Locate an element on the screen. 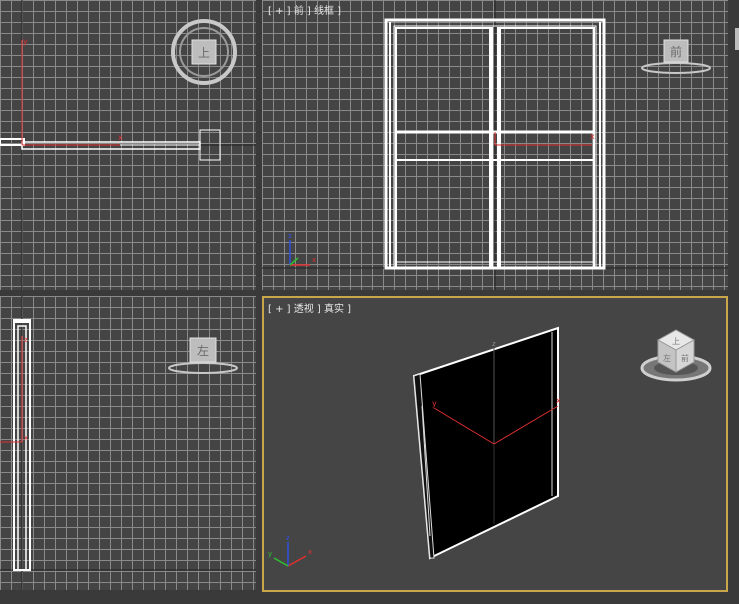 The width and height of the screenshot is (739, 604). transform-gizmo-top: x y is located at coordinates (72, 91).